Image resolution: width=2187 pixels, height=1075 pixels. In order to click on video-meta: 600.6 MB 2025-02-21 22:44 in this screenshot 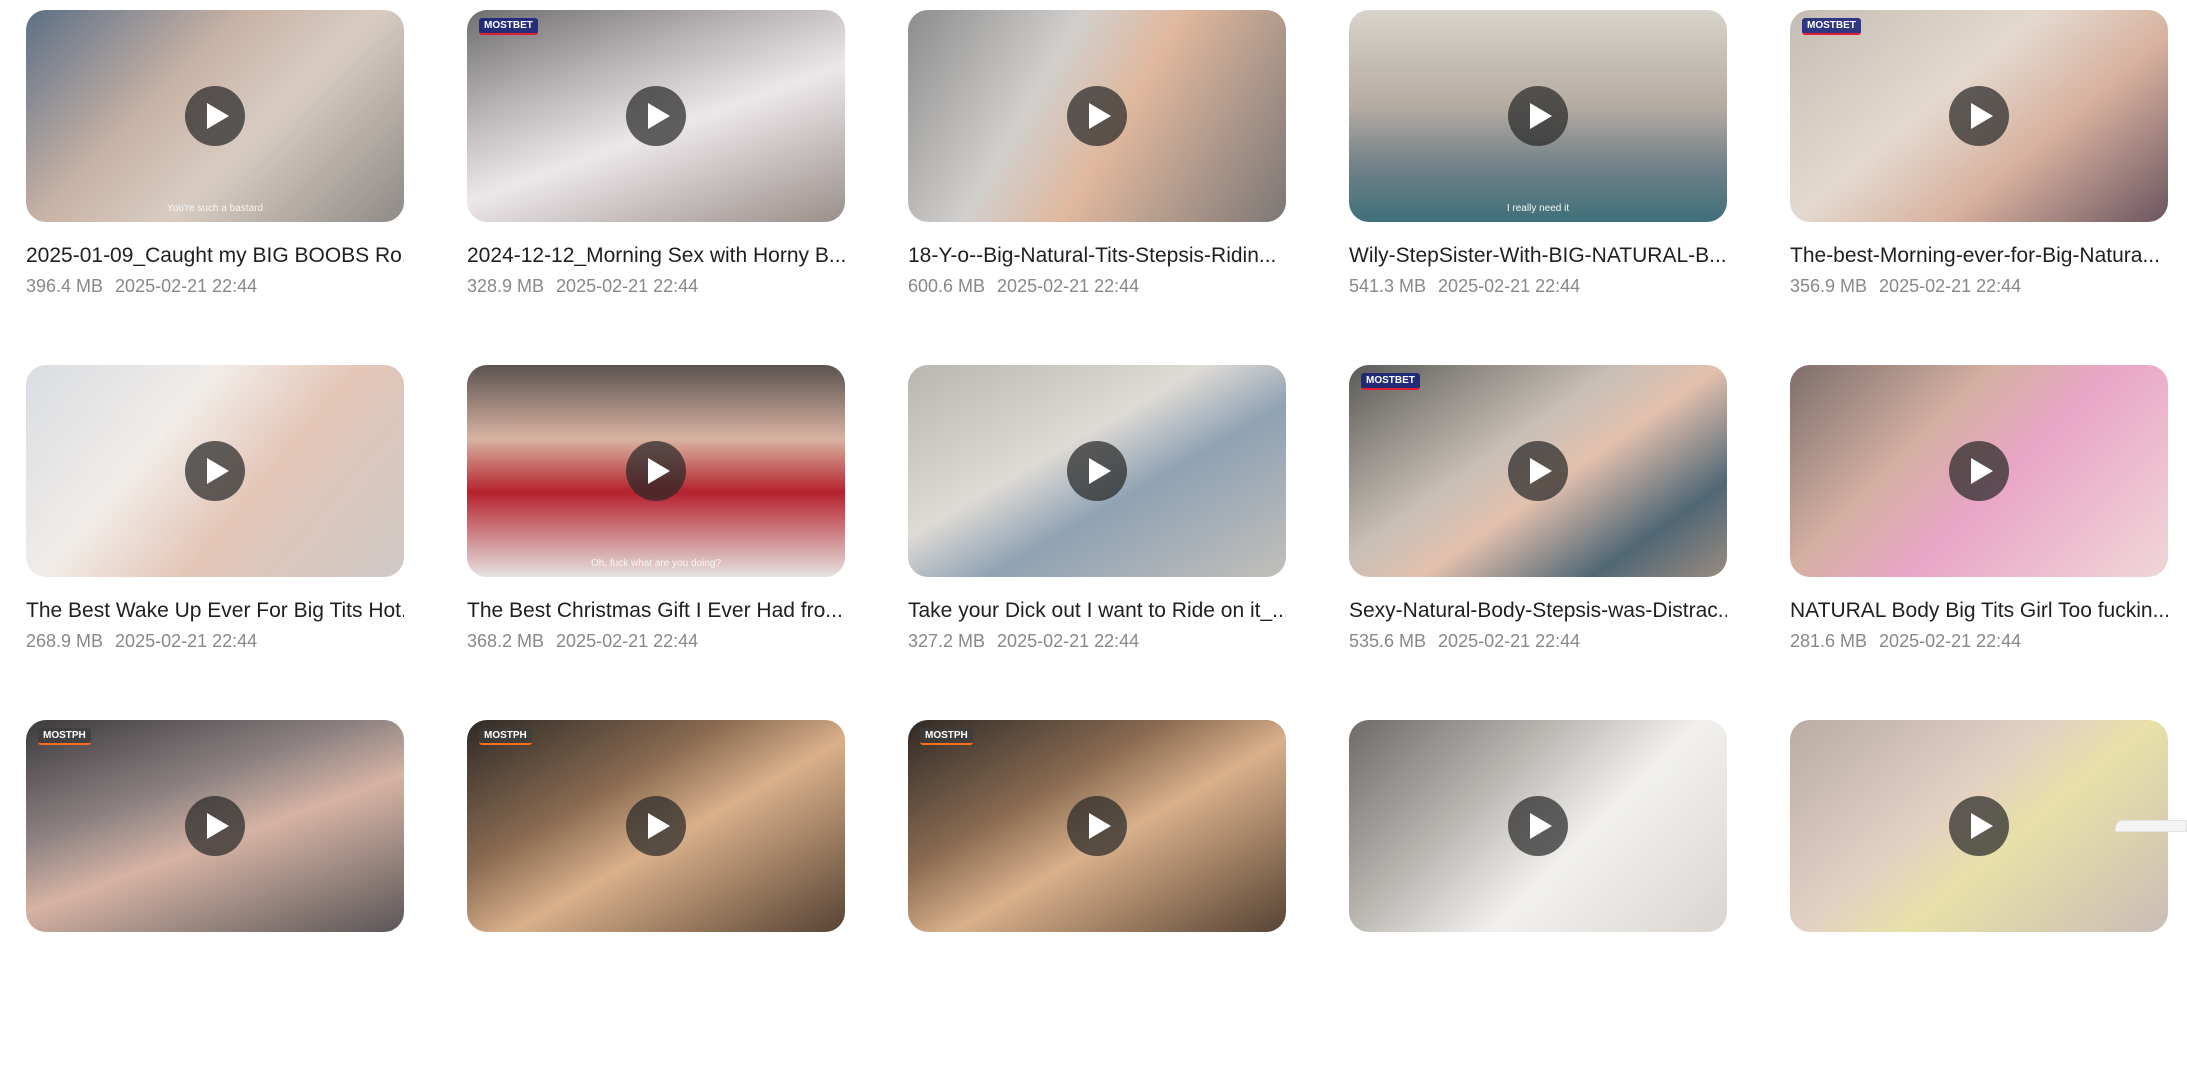, I will do `click(1097, 286)`.